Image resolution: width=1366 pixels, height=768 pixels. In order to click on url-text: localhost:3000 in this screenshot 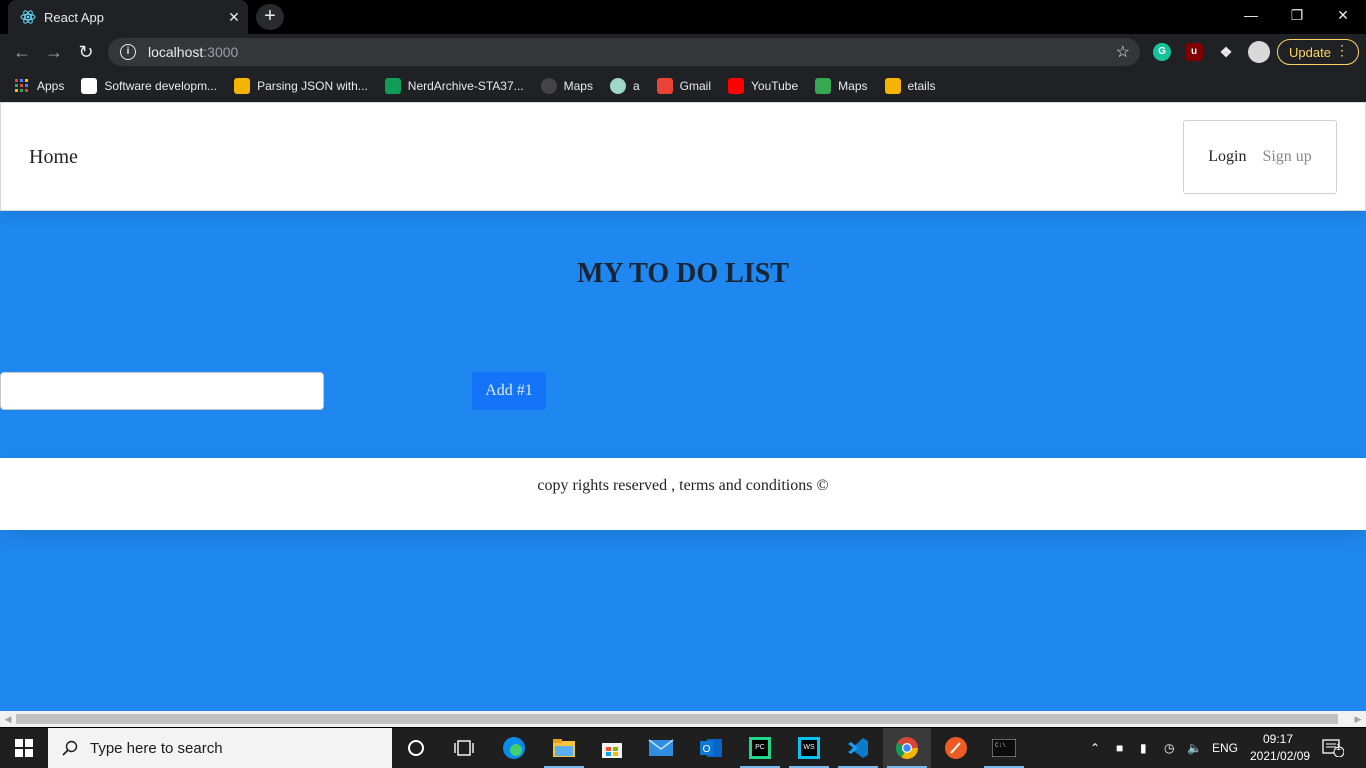, I will do `click(193, 52)`.